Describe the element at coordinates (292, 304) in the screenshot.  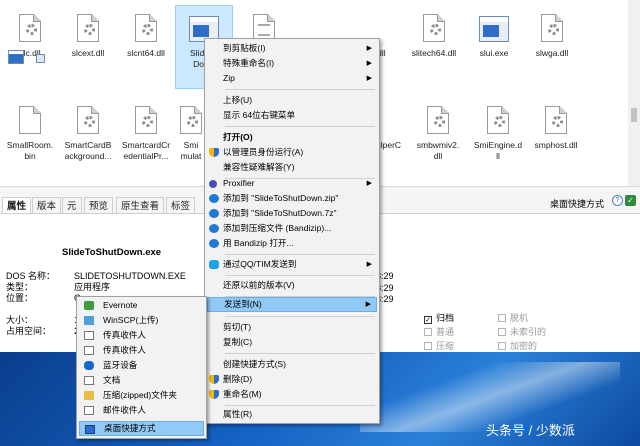
I see `menu-send-to: 发送到(N) ▶` at that location.